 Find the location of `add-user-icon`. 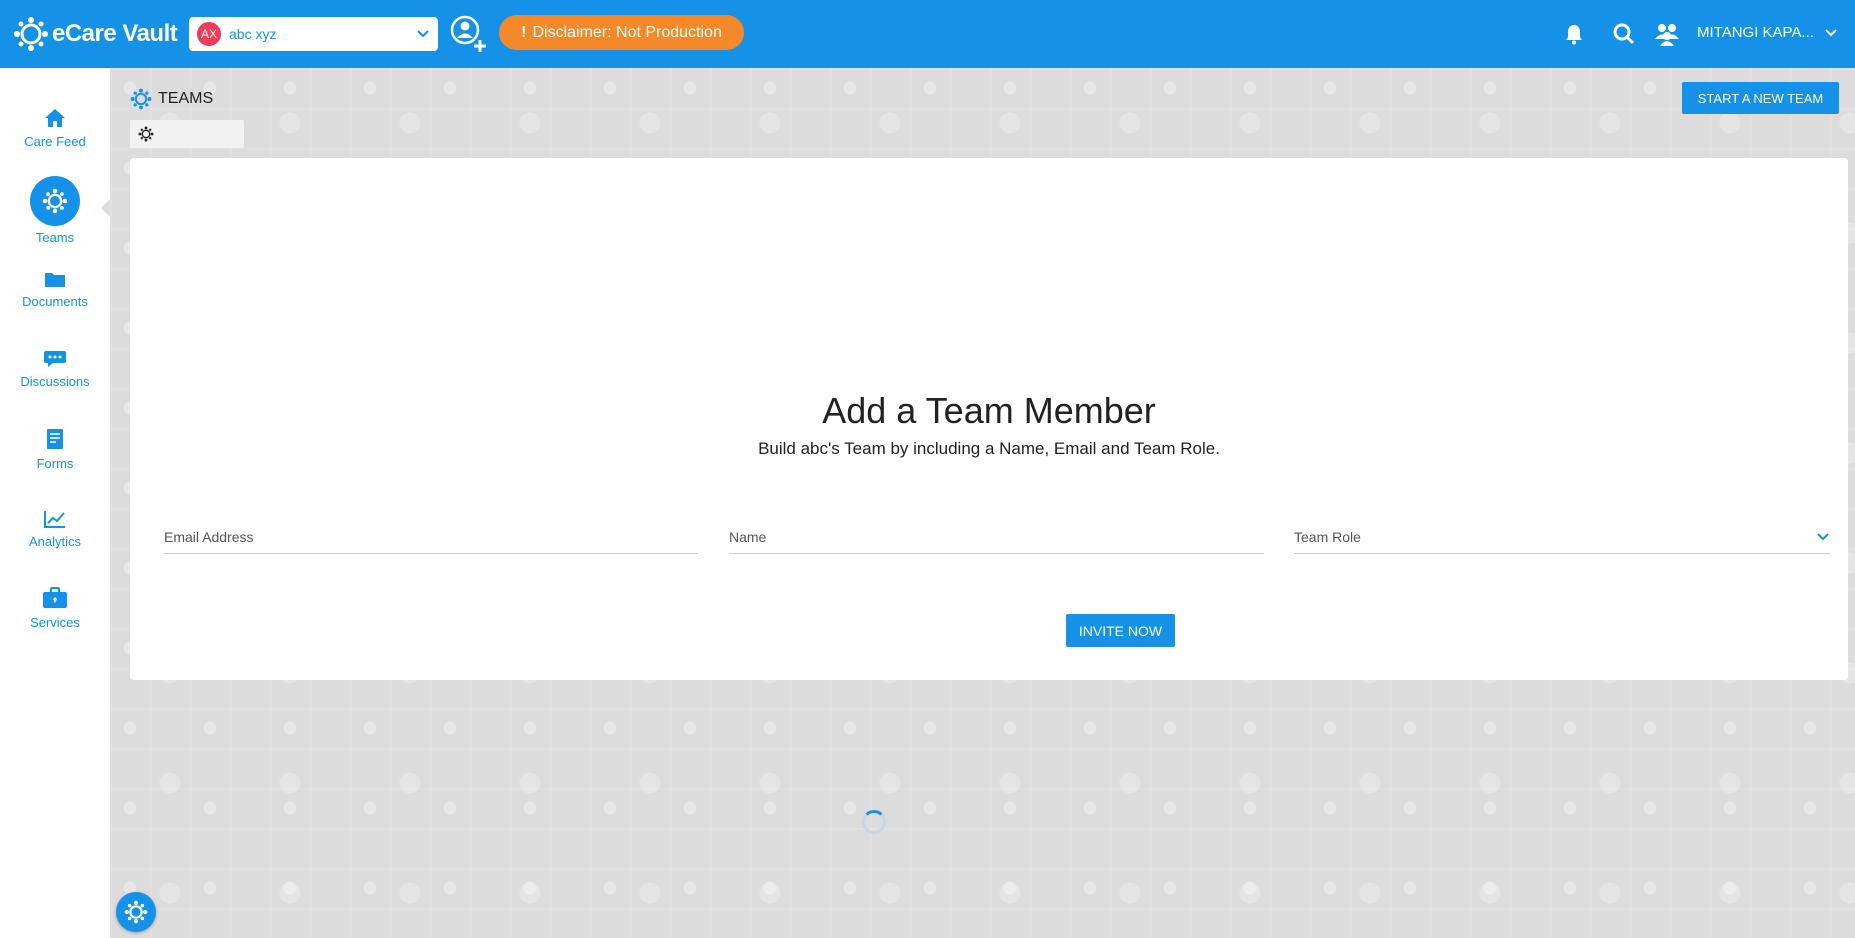

add-user-icon is located at coordinates (468, 33).